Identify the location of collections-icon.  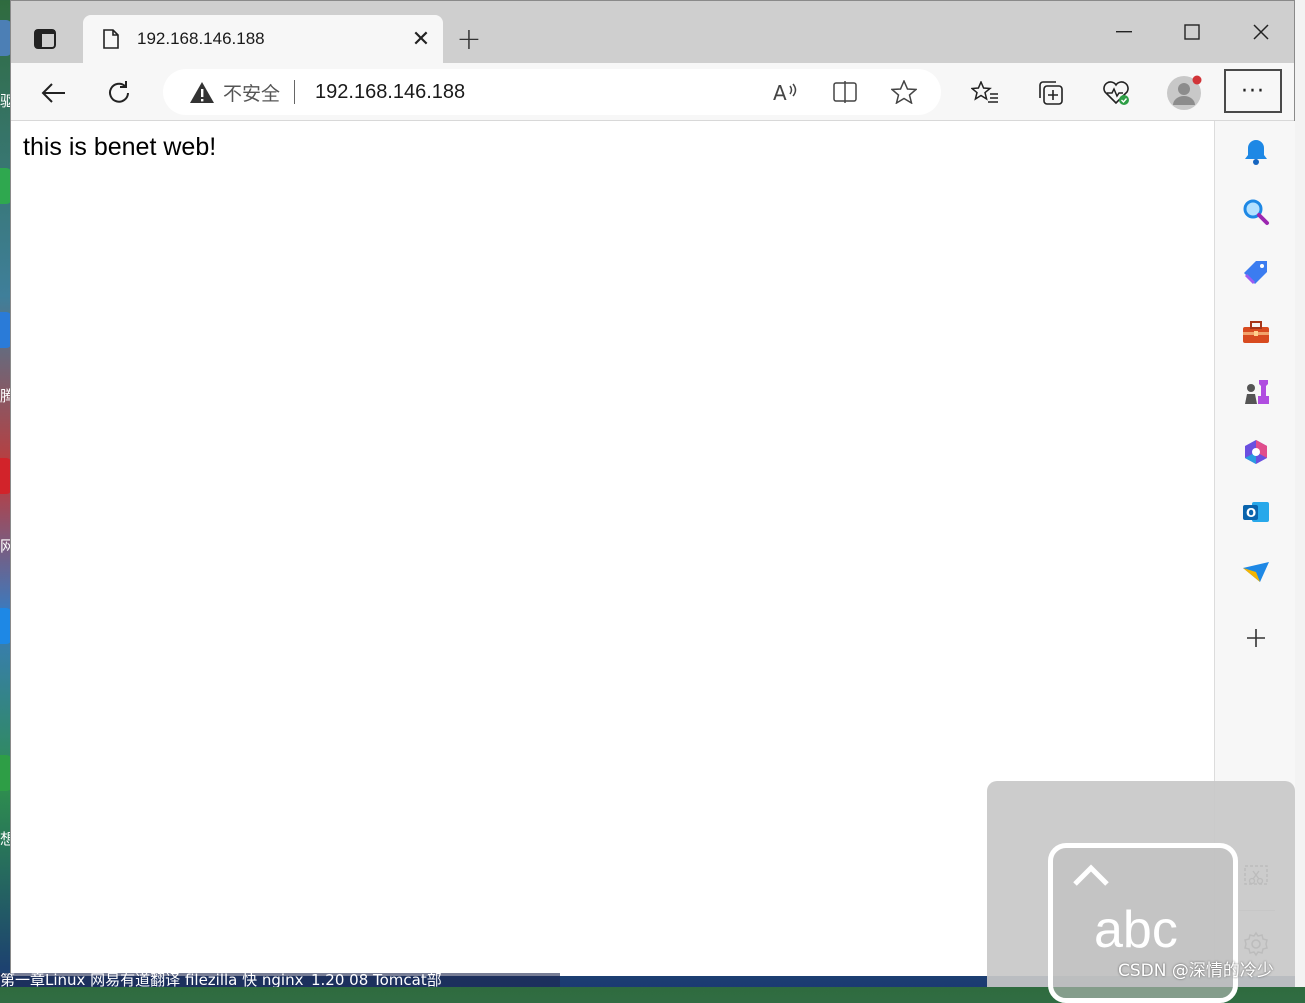
(1051, 93).